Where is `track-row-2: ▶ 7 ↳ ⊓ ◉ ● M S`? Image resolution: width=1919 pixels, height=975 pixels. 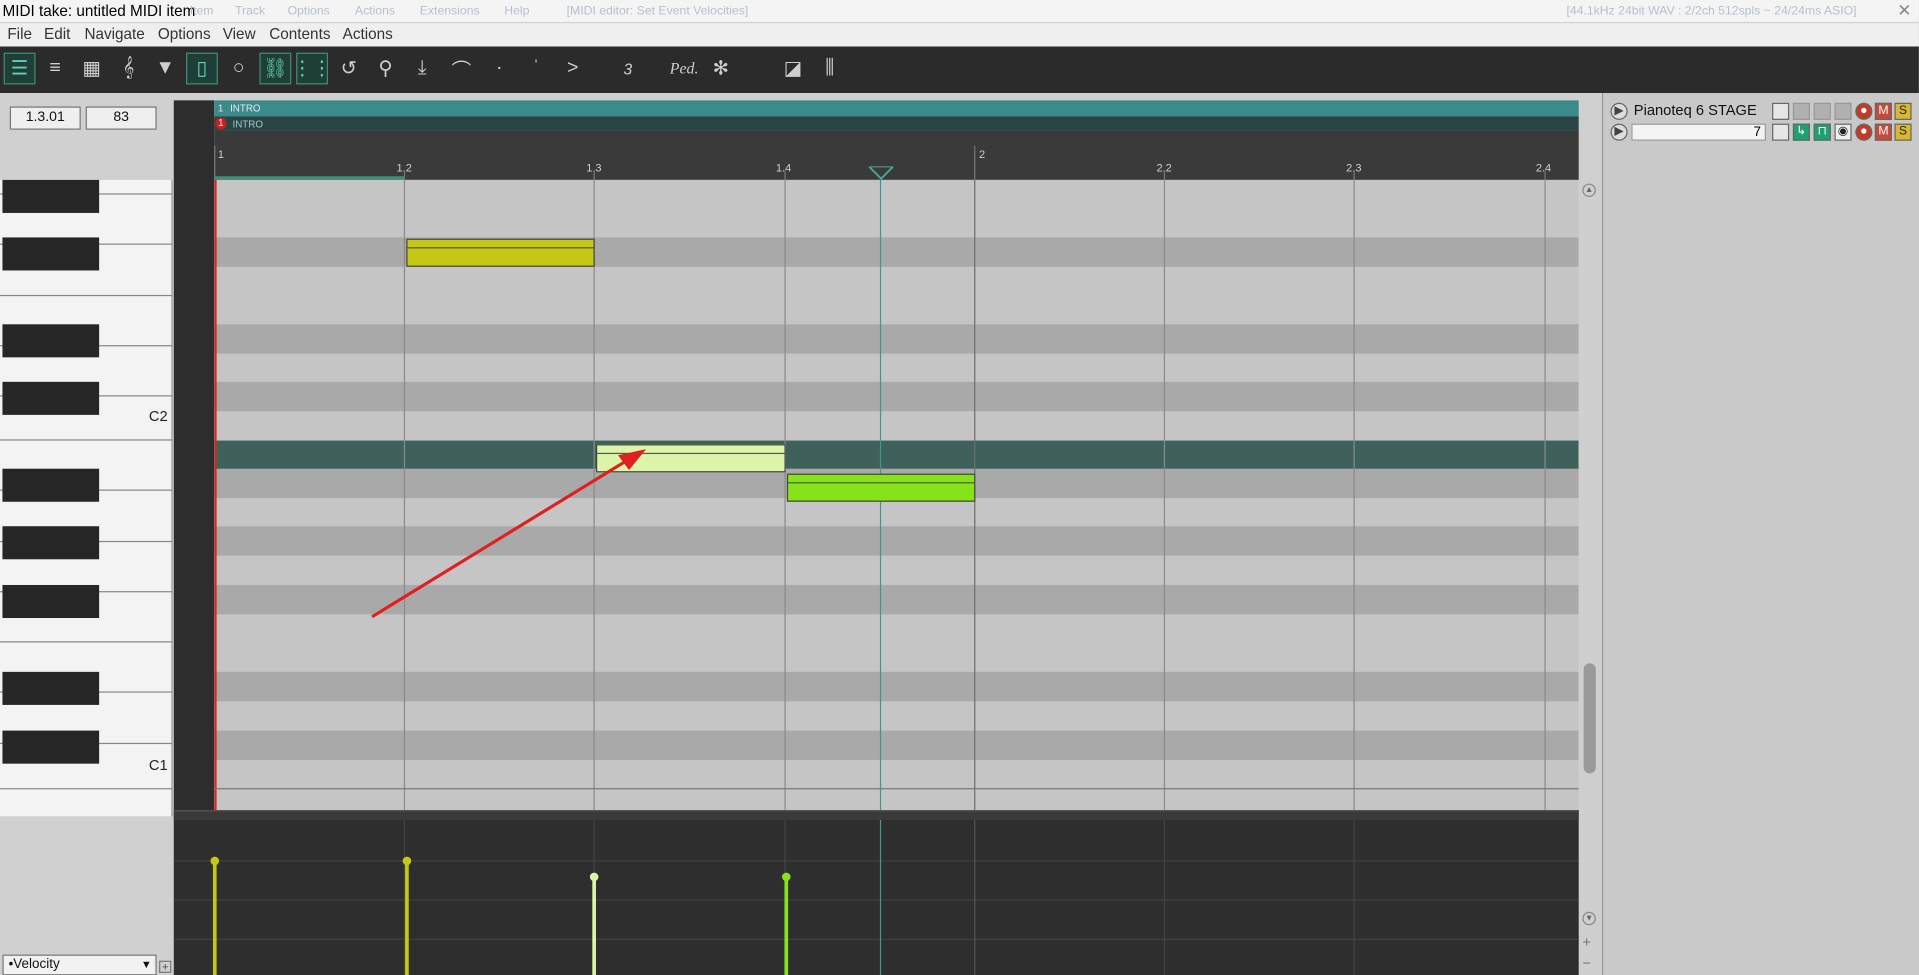 track-row-2: ▶ 7 ↳ ⊓ ◉ ● M S is located at coordinates (1760, 132).